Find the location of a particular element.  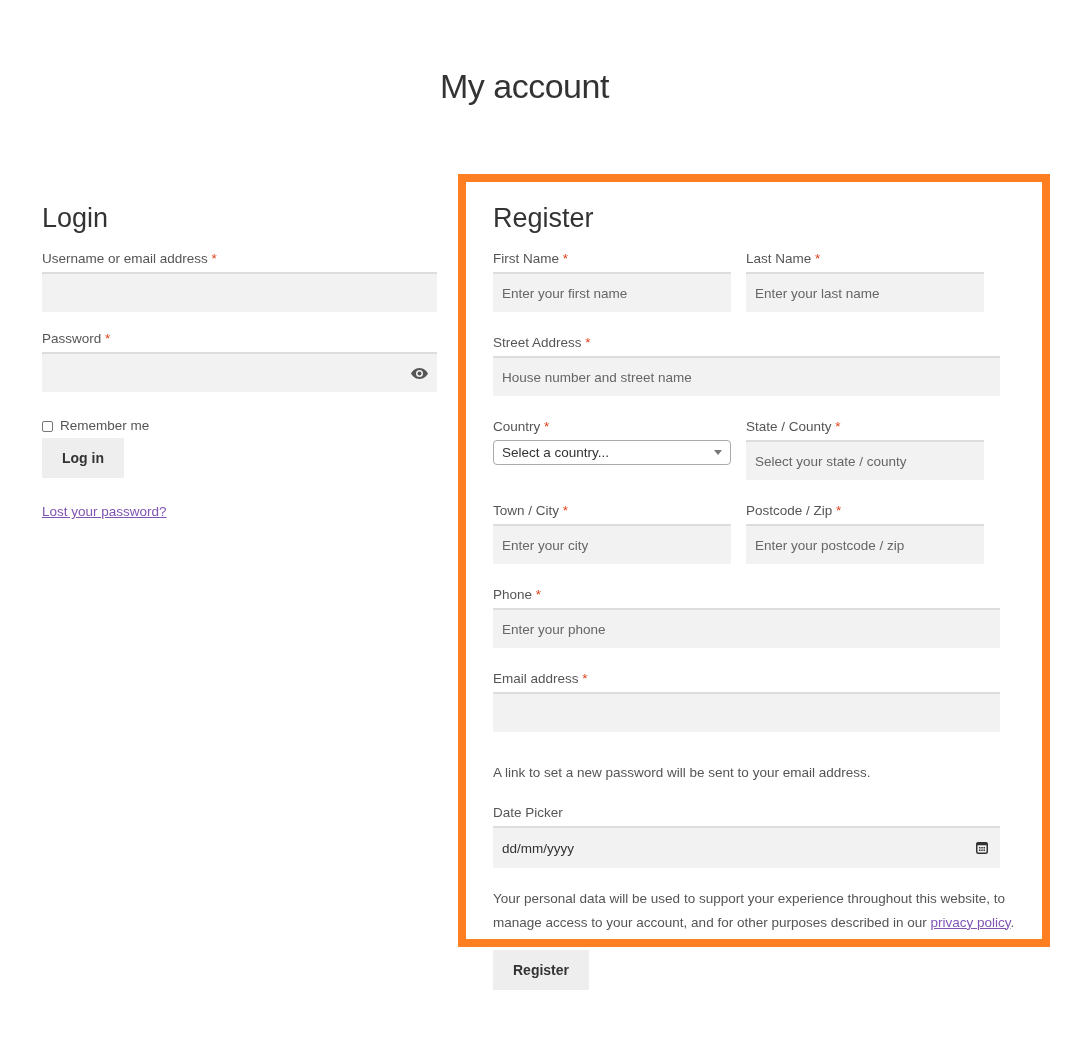

login-button: Log in is located at coordinates (83, 458).